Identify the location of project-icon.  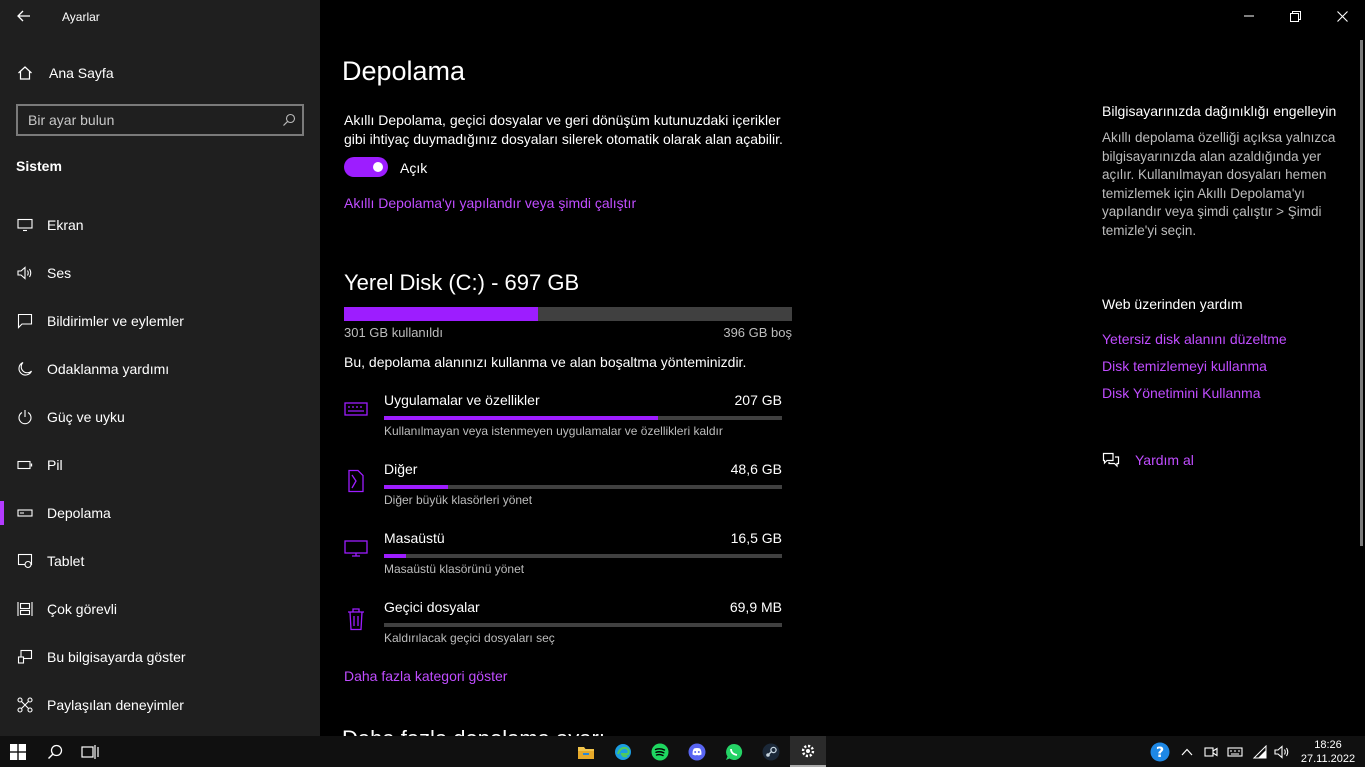
(25, 657).